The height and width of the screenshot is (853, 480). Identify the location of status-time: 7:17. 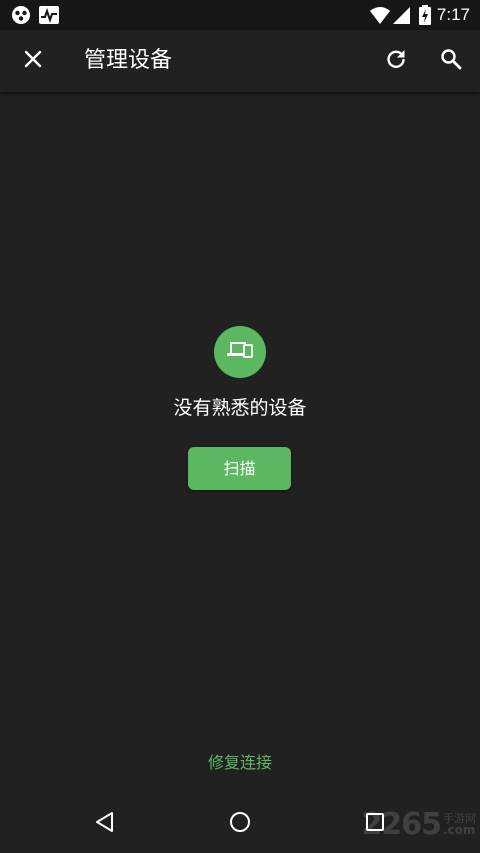
(453, 14).